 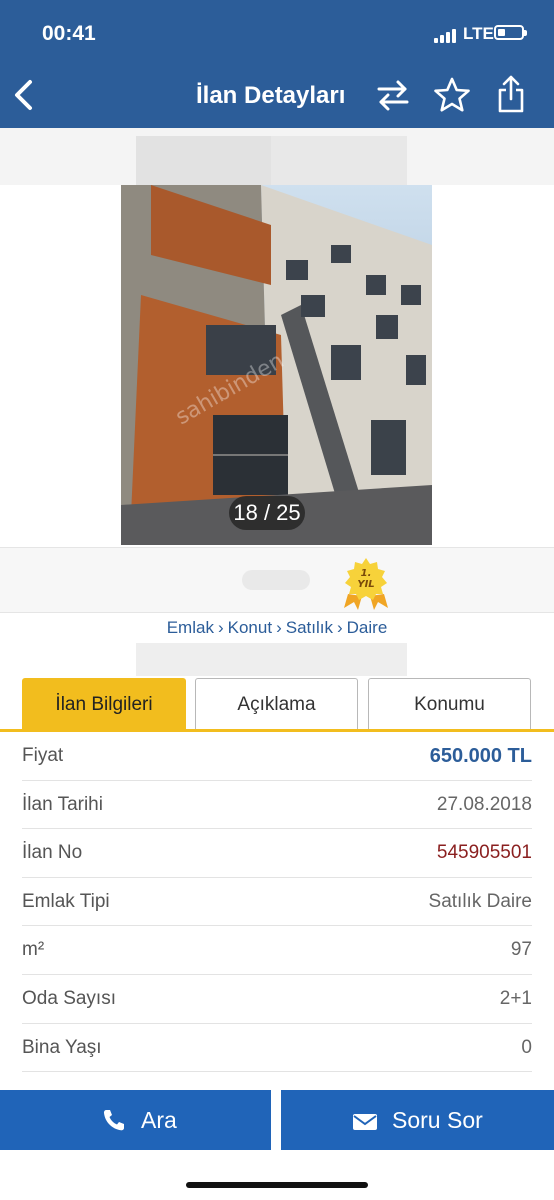 I want to click on call-button-label: Ara, so click(x=159, y=1120).